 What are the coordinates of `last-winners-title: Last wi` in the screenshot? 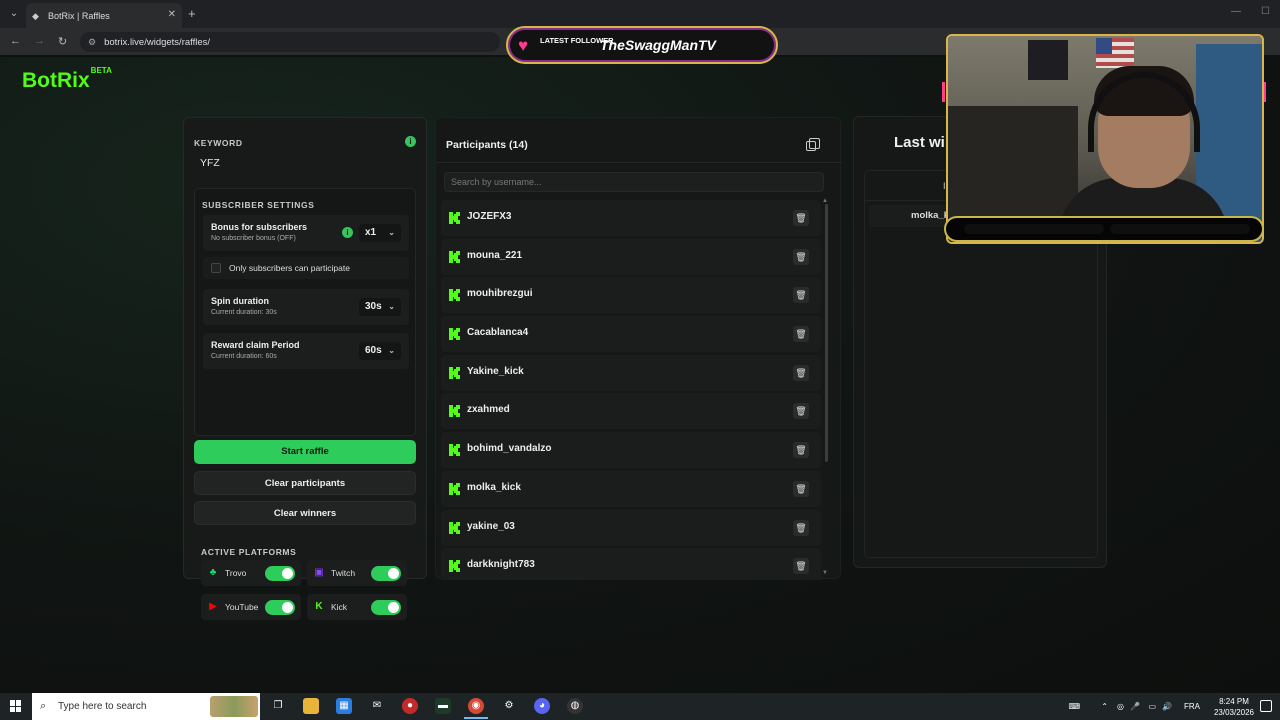 It's located at (919, 142).